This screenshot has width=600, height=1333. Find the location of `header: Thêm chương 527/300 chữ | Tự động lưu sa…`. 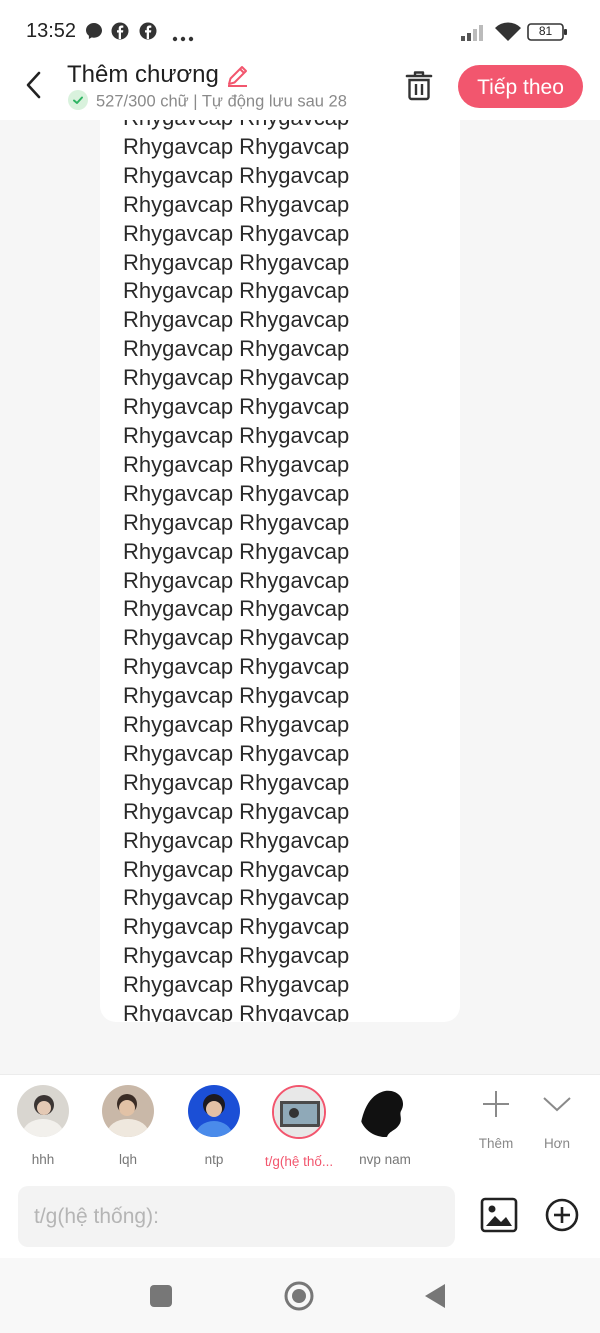

header: Thêm chương 527/300 chữ | Tự động lưu sa… is located at coordinates (300, 89).